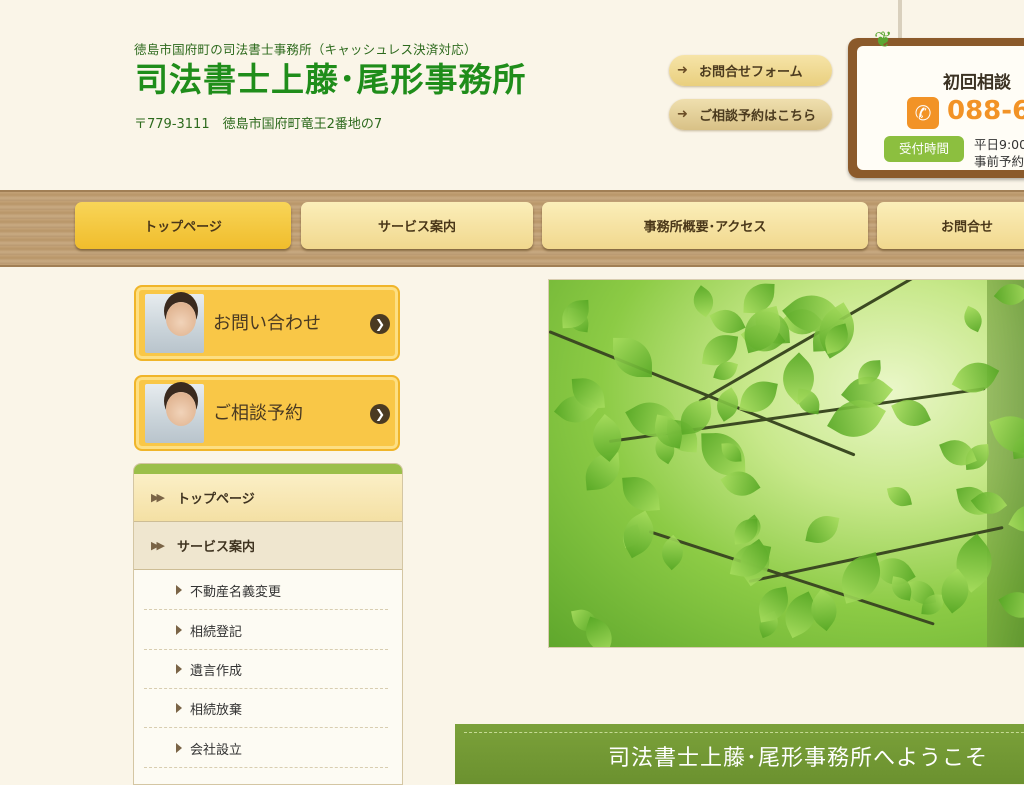 The image size is (1024, 785). I want to click on contact-cta-button: お問い合わせ ❯, so click(267, 323).